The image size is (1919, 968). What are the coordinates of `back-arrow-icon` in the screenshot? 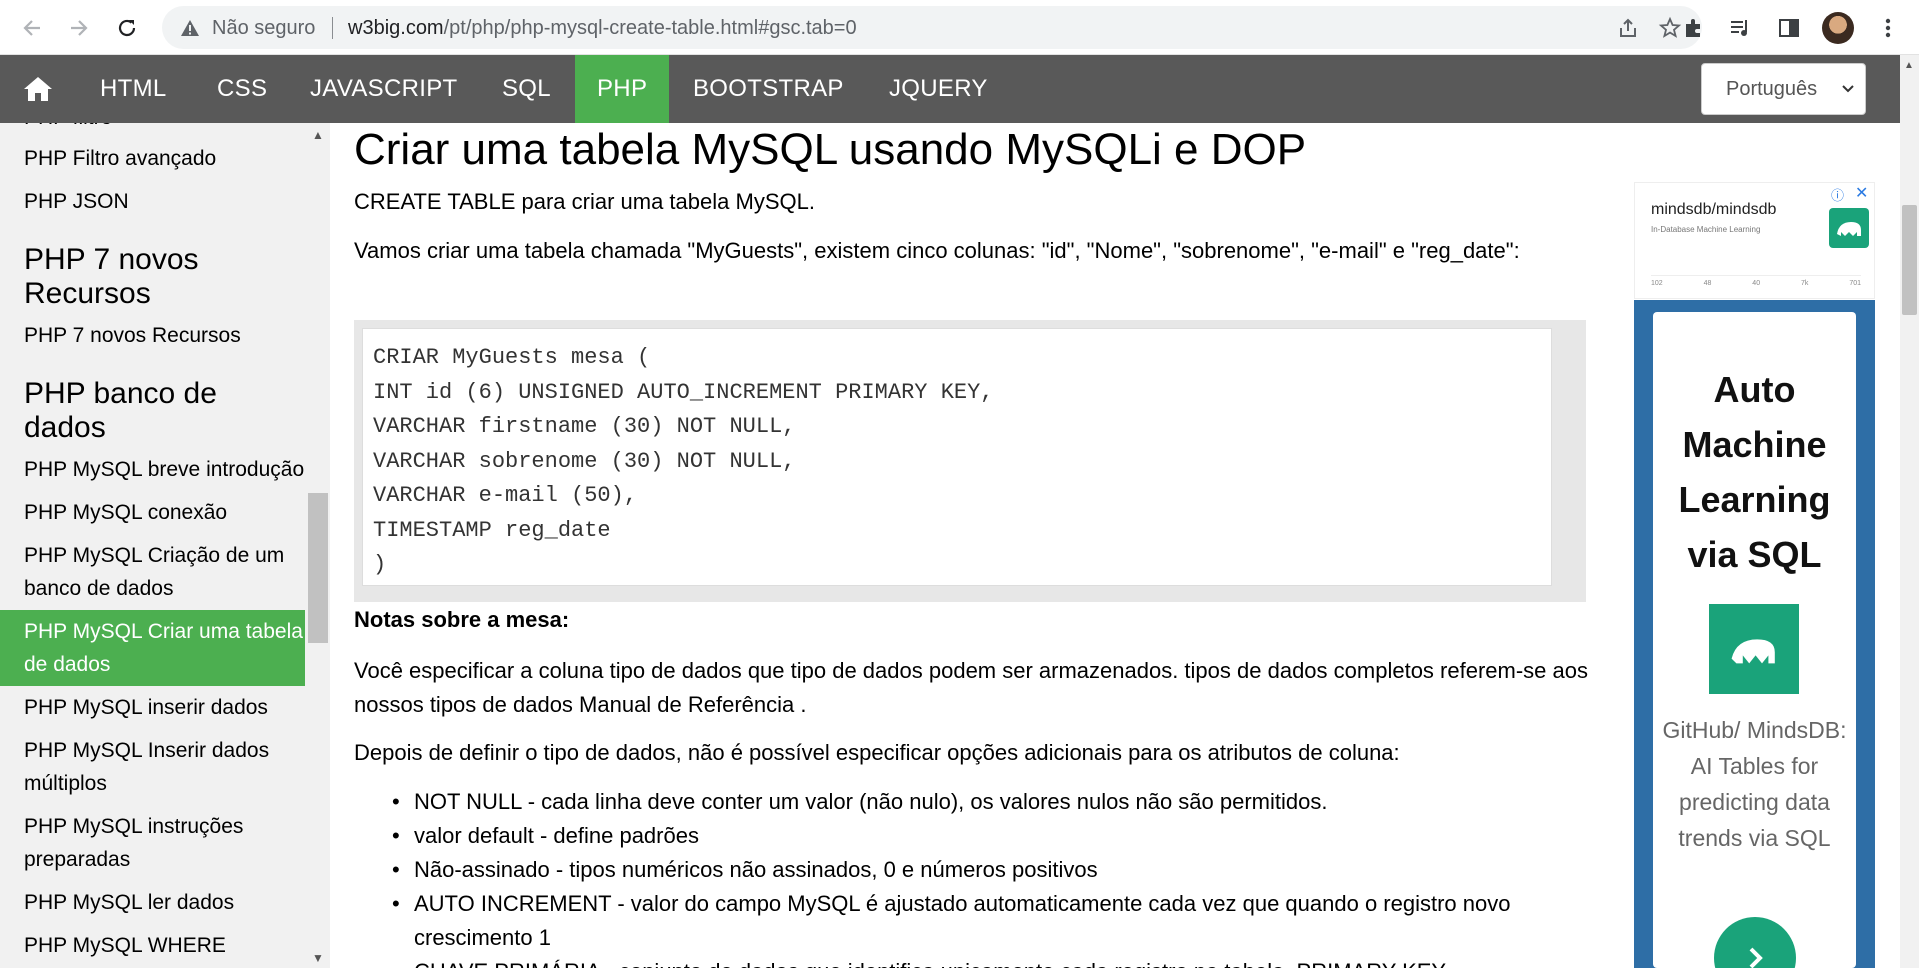 It's located at (32, 28).